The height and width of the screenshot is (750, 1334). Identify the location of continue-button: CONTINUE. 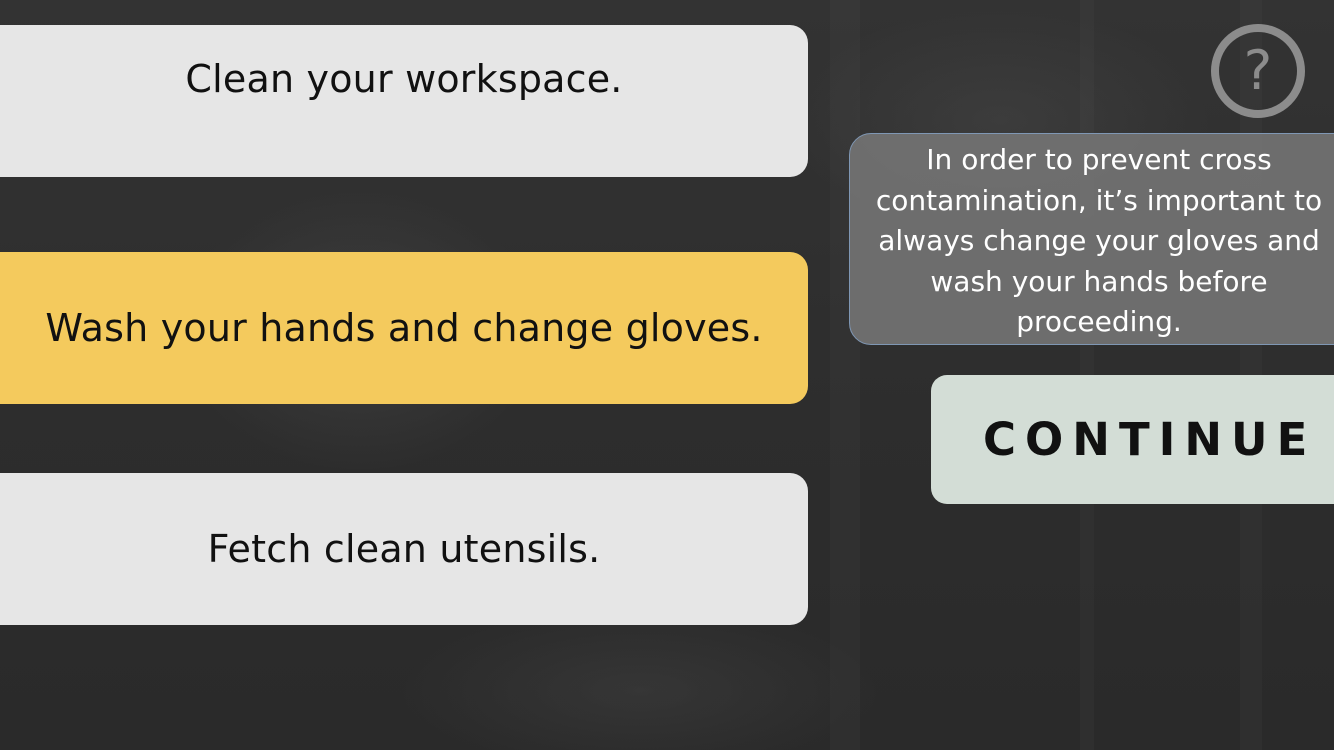
(1132, 439).